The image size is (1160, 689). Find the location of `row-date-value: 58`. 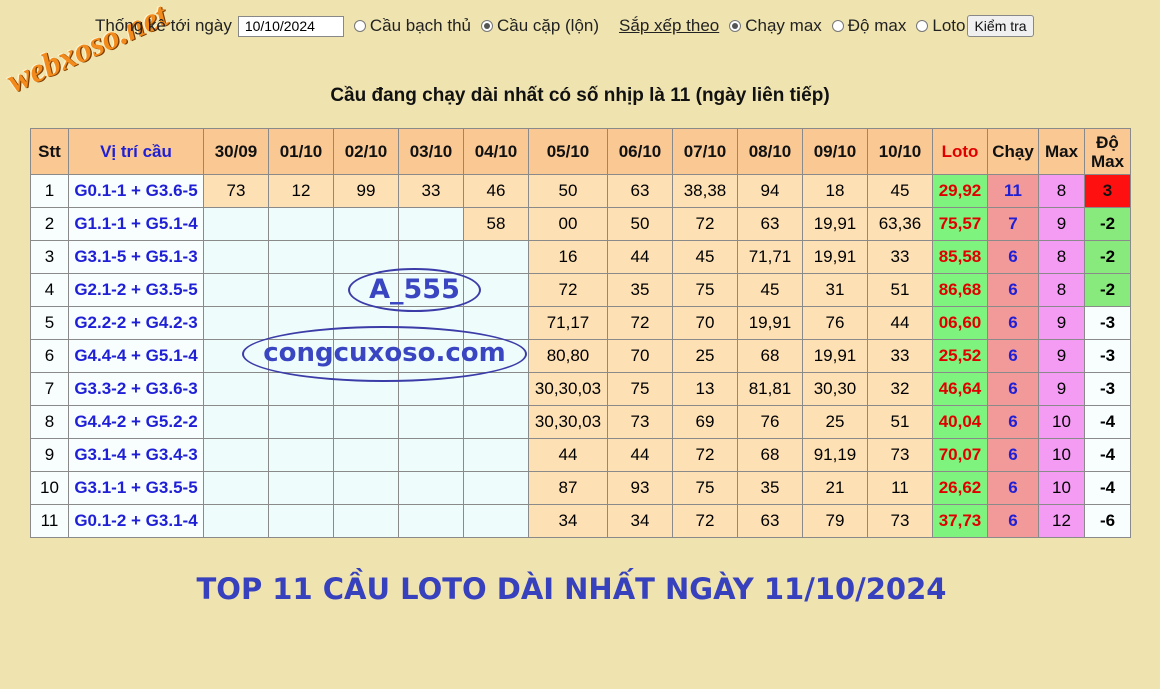

row-date-value: 58 is located at coordinates (496, 224).